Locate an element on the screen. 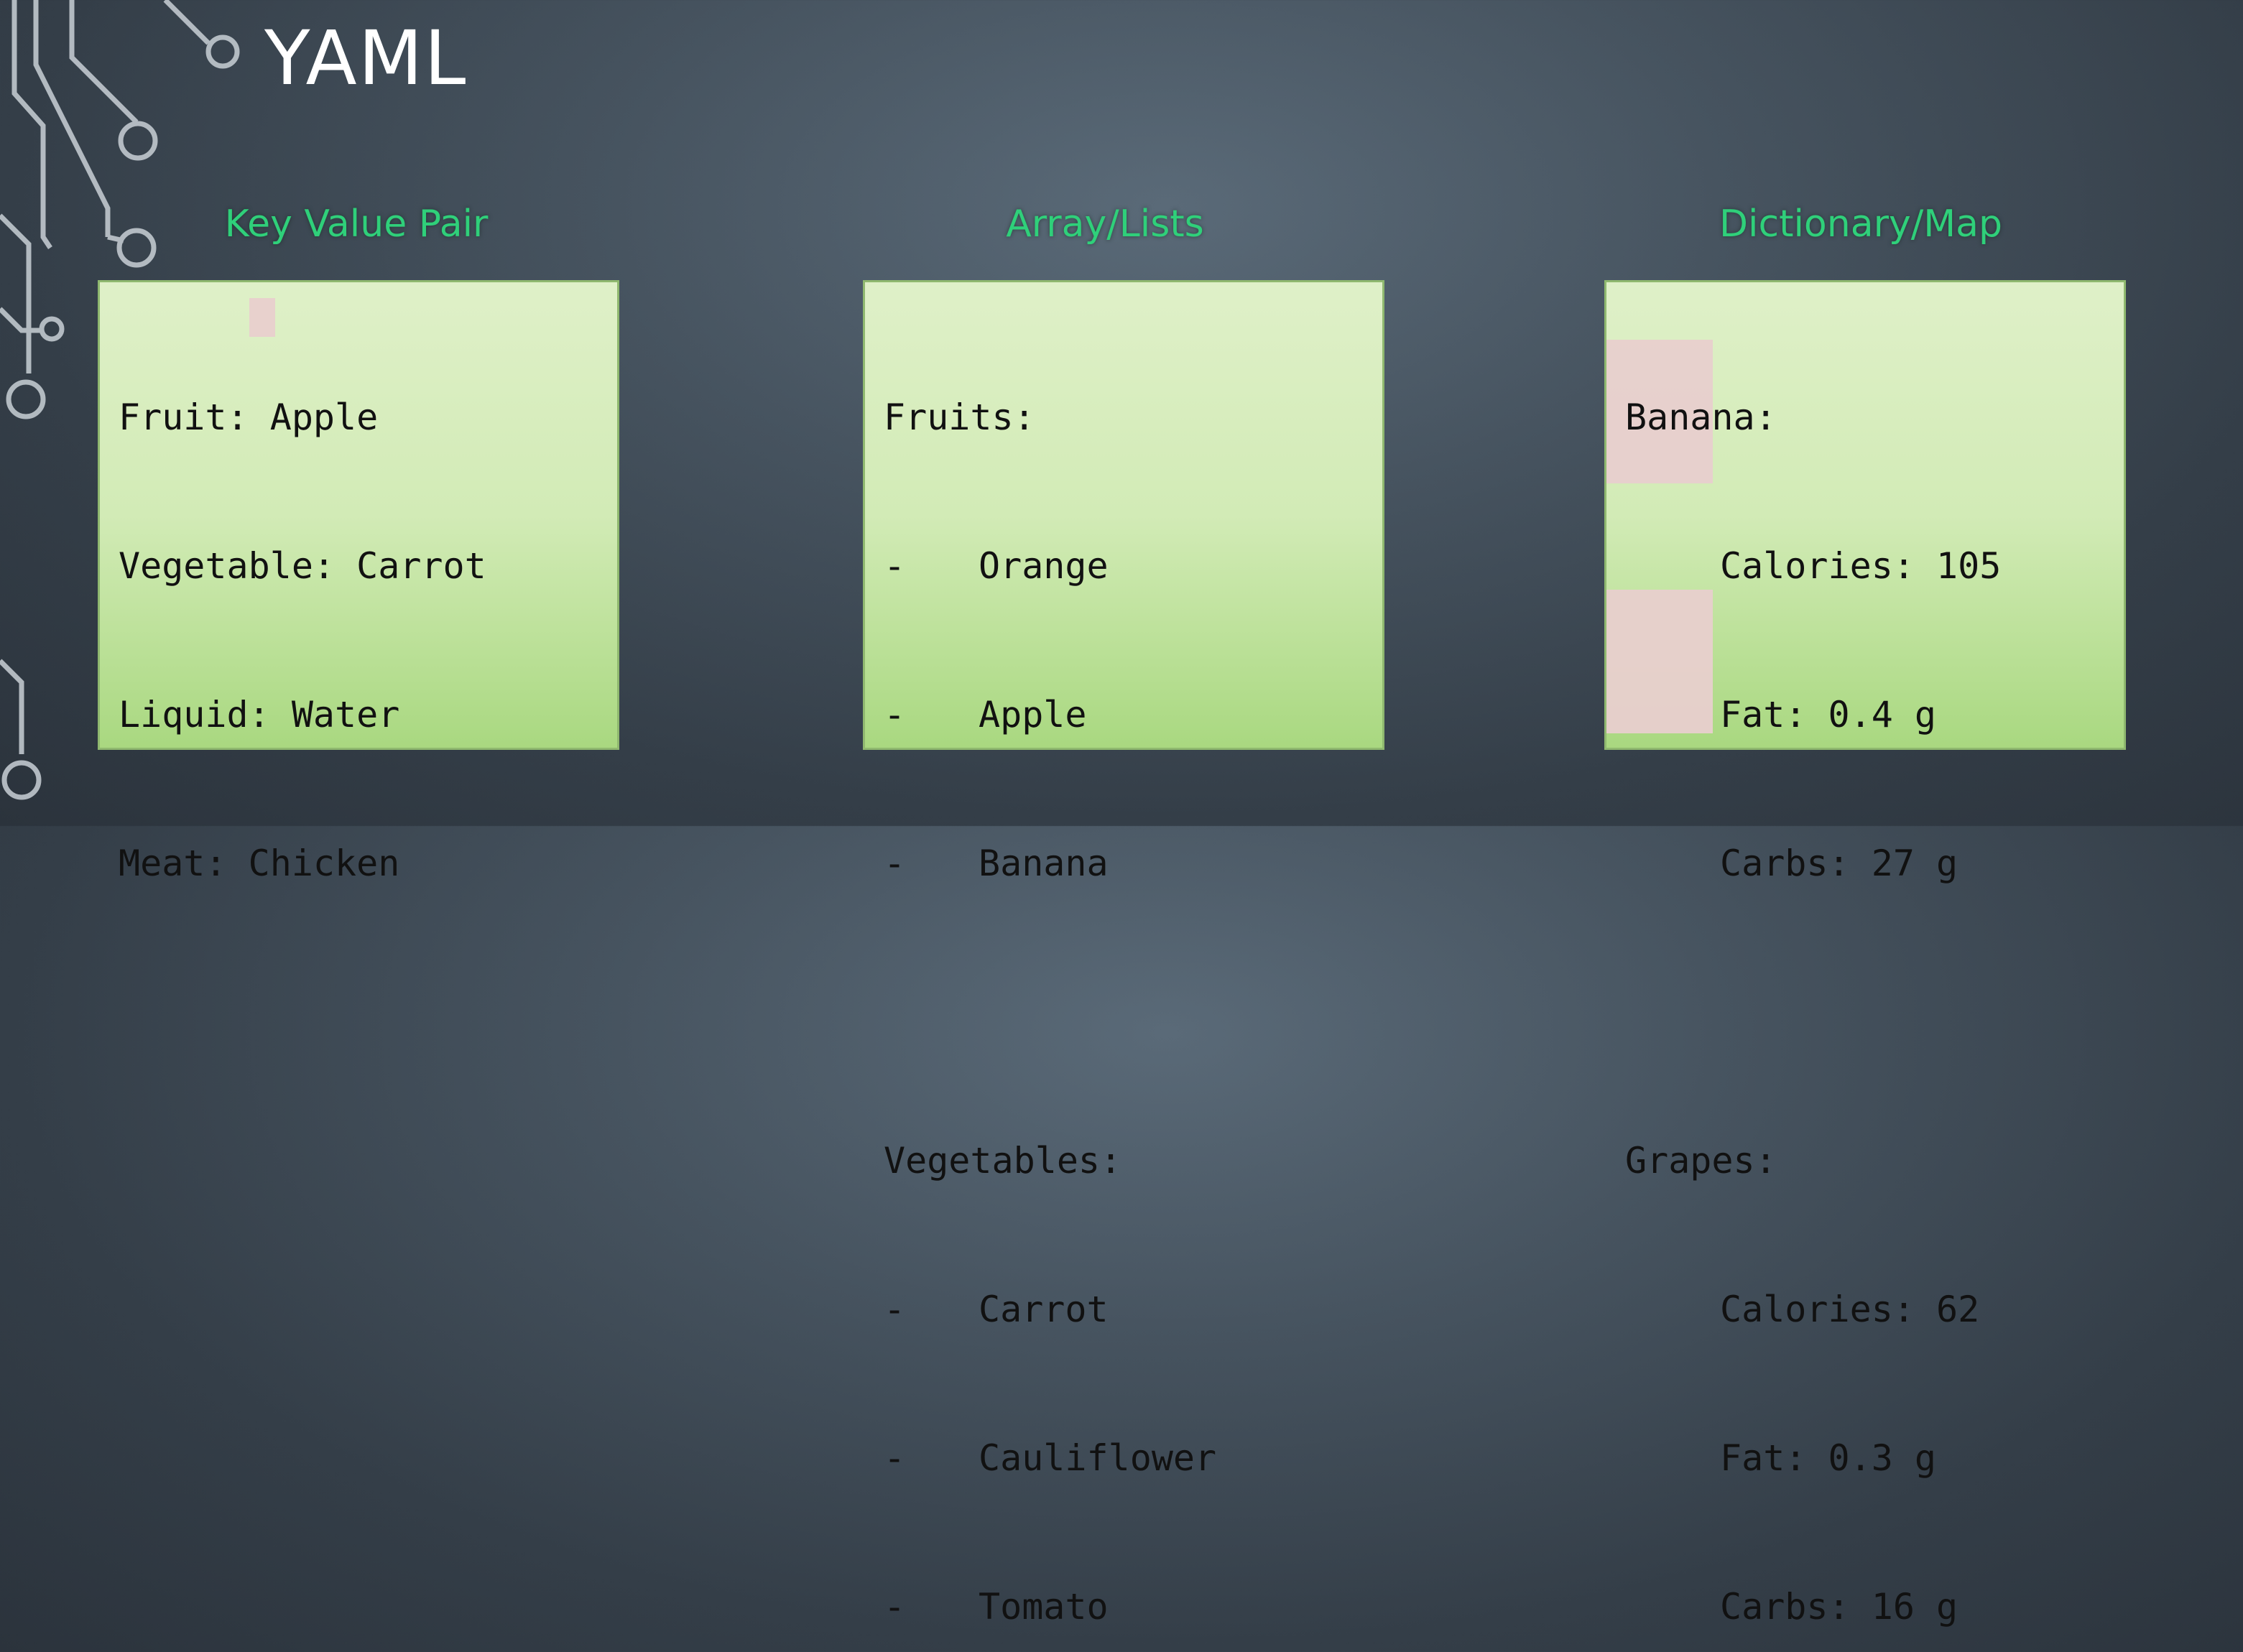 This screenshot has width=2243, height=1652. list-item: - Tomato is located at coordinates (1050, 1607).